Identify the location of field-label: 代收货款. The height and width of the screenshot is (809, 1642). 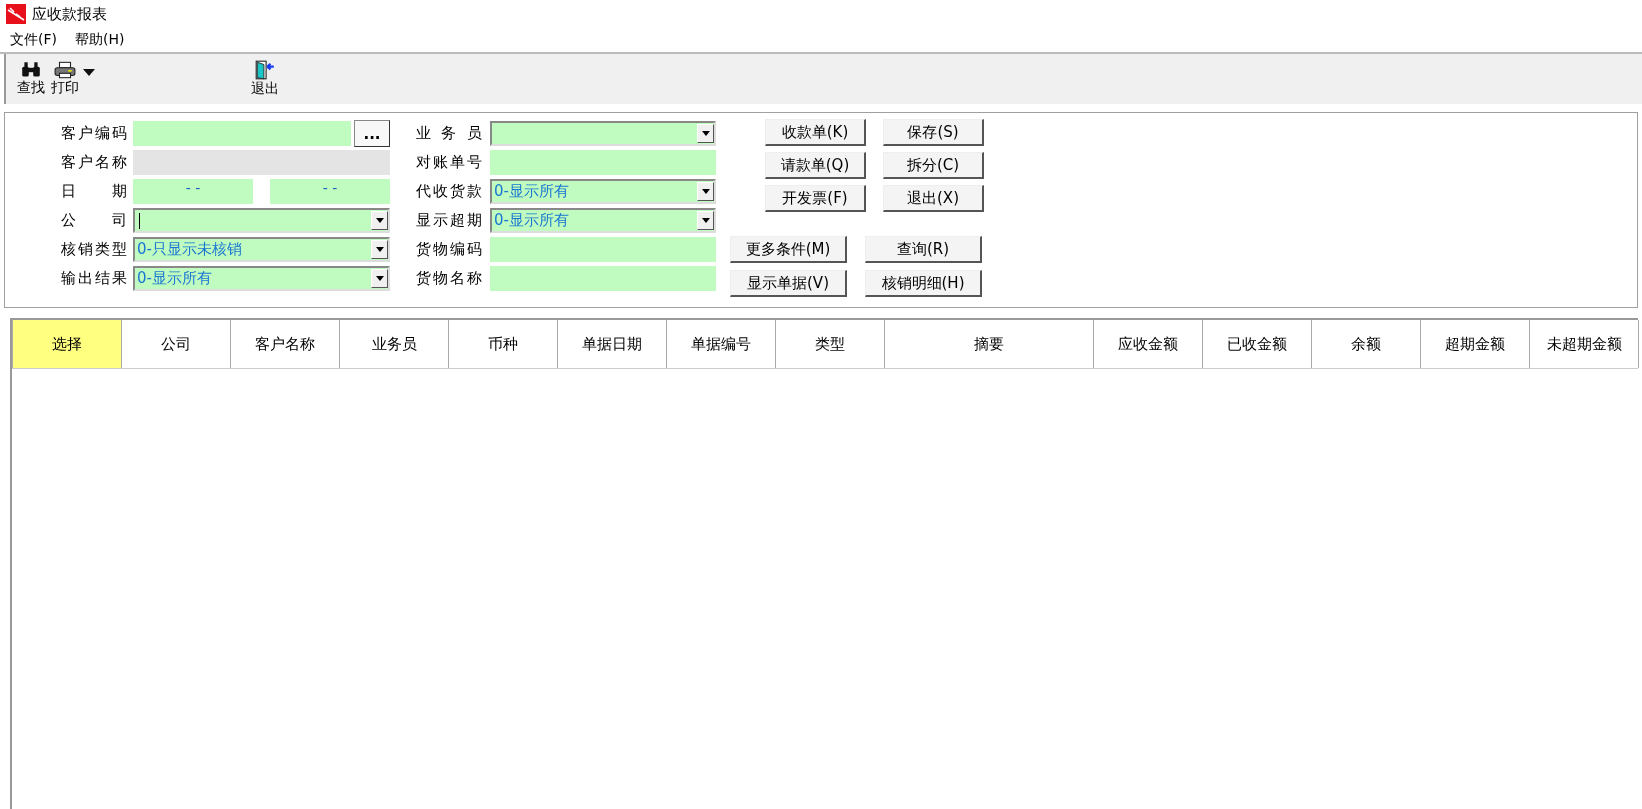
(449, 191).